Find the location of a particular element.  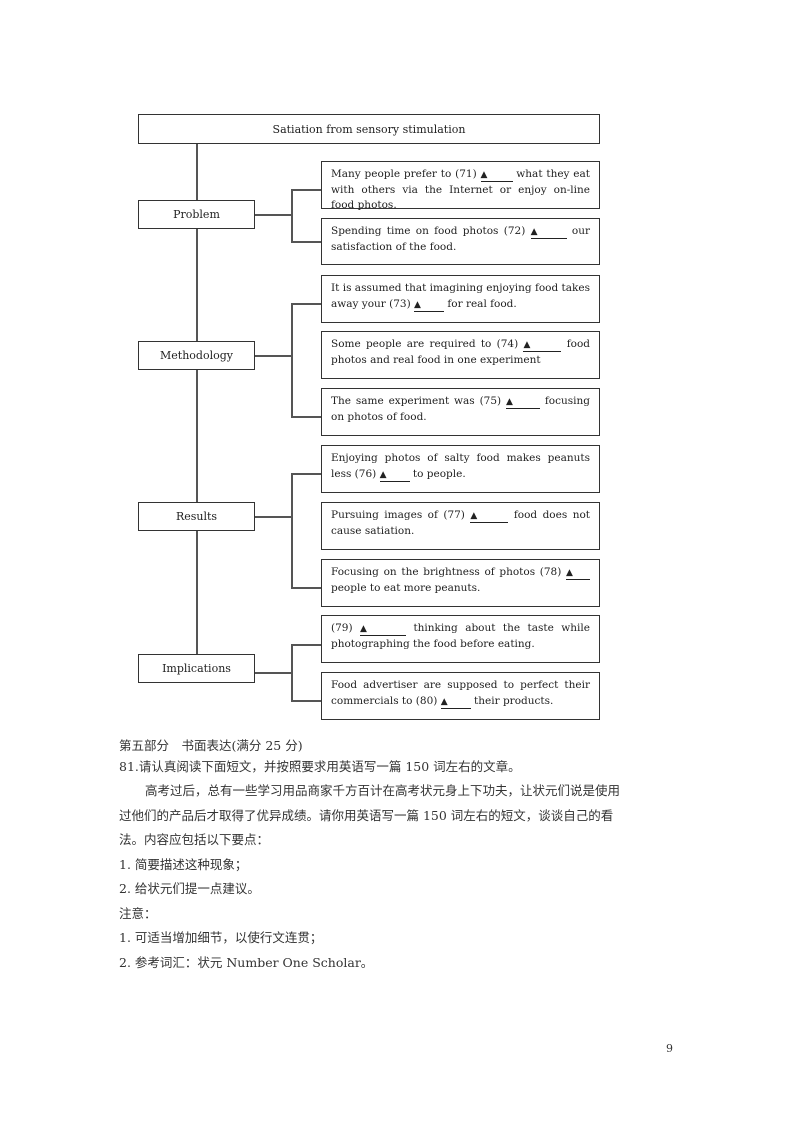

category-methodology: Methodology is located at coordinates (196, 355).